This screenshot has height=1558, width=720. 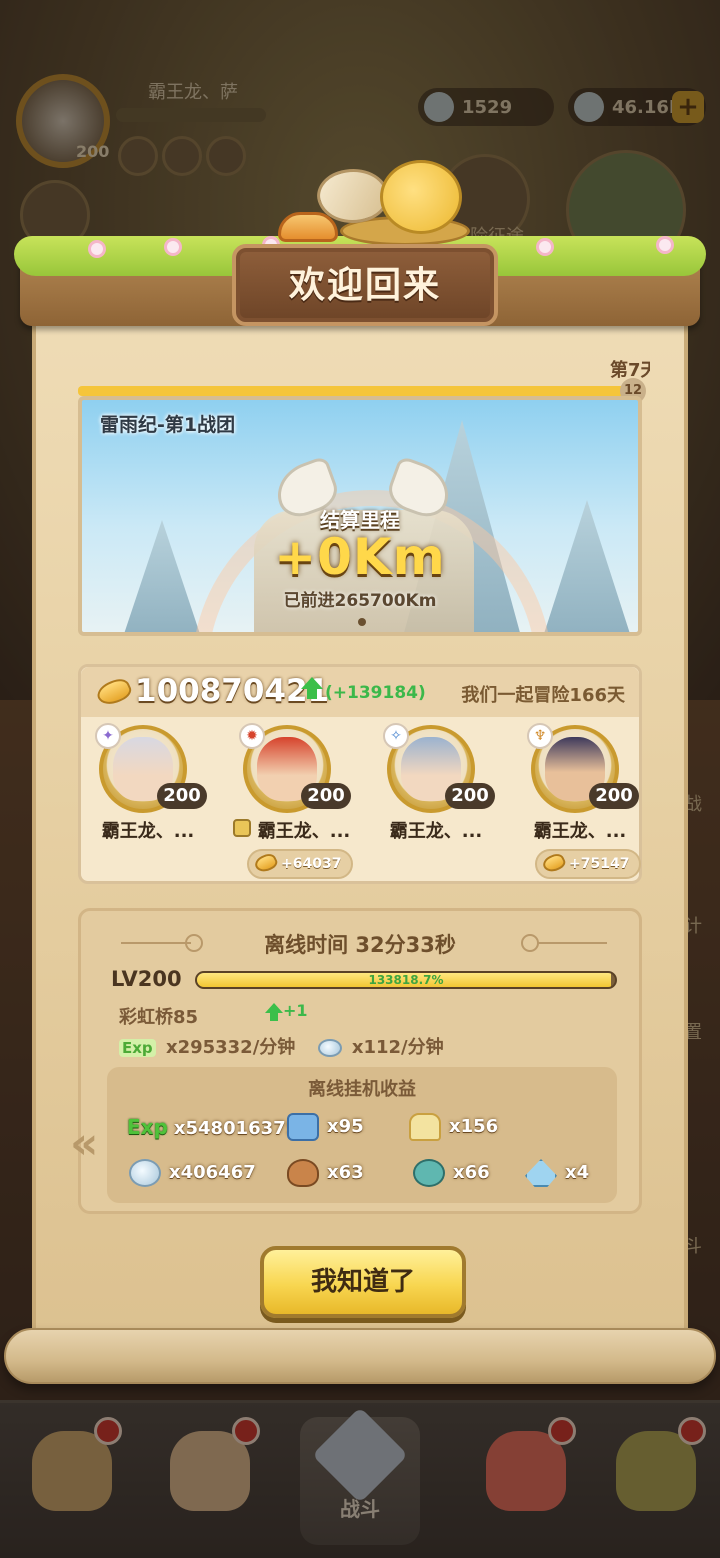 What do you see at coordinates (421, 197) in the screenshot?
I see `bird-mascot-icon` at bounding box center [421, 197].